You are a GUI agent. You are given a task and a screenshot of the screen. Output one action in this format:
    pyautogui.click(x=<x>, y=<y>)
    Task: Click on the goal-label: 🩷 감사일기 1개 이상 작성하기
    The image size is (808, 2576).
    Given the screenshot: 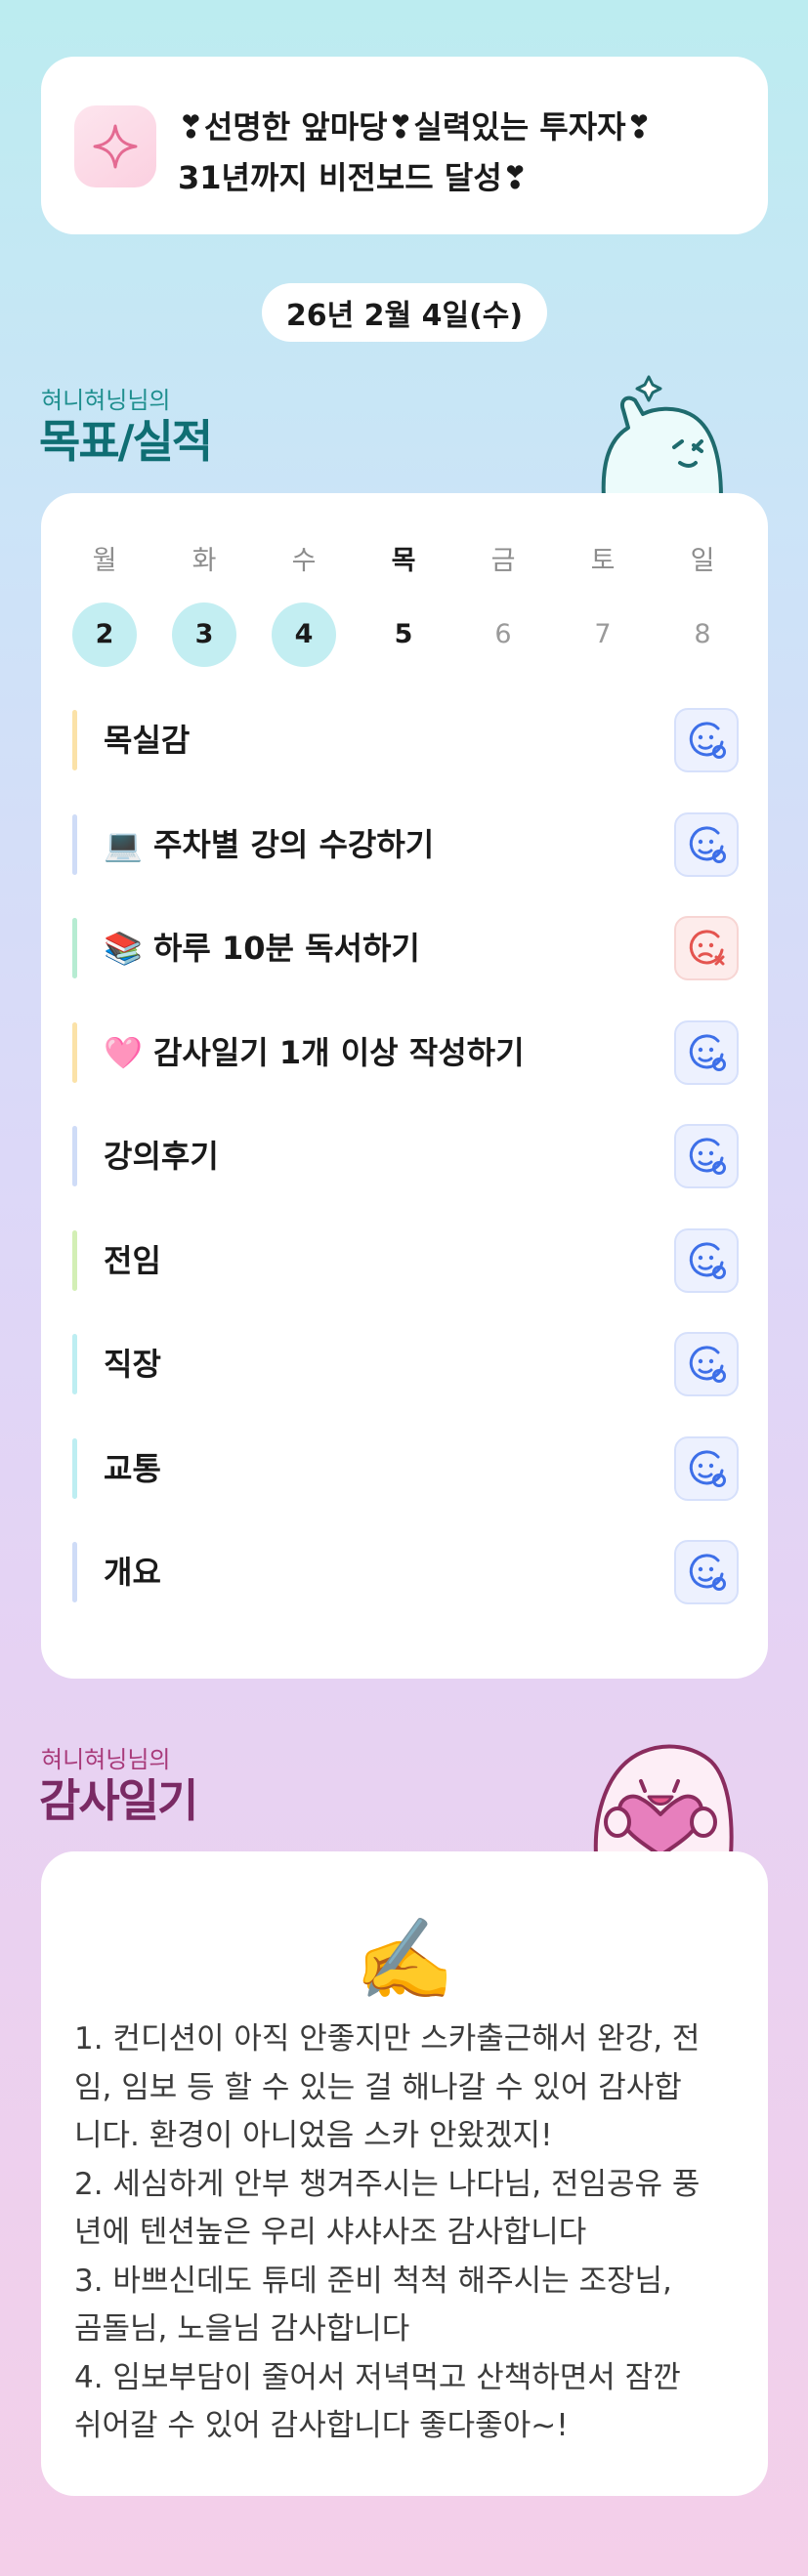 What is the action you would take?
    pyautogui.click(x=314, y=1052)
    